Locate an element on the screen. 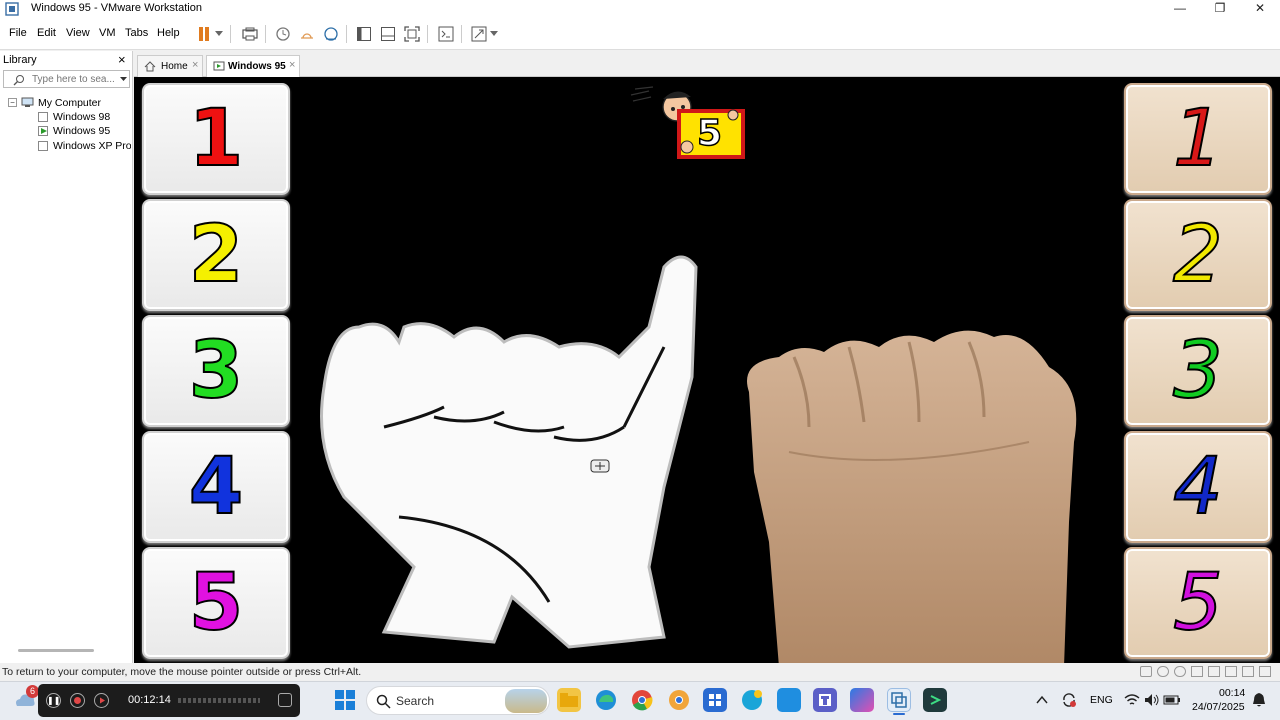 This screenshot has width=1280, height=720. recorder-play-icon is located at coordinates (101, 700).